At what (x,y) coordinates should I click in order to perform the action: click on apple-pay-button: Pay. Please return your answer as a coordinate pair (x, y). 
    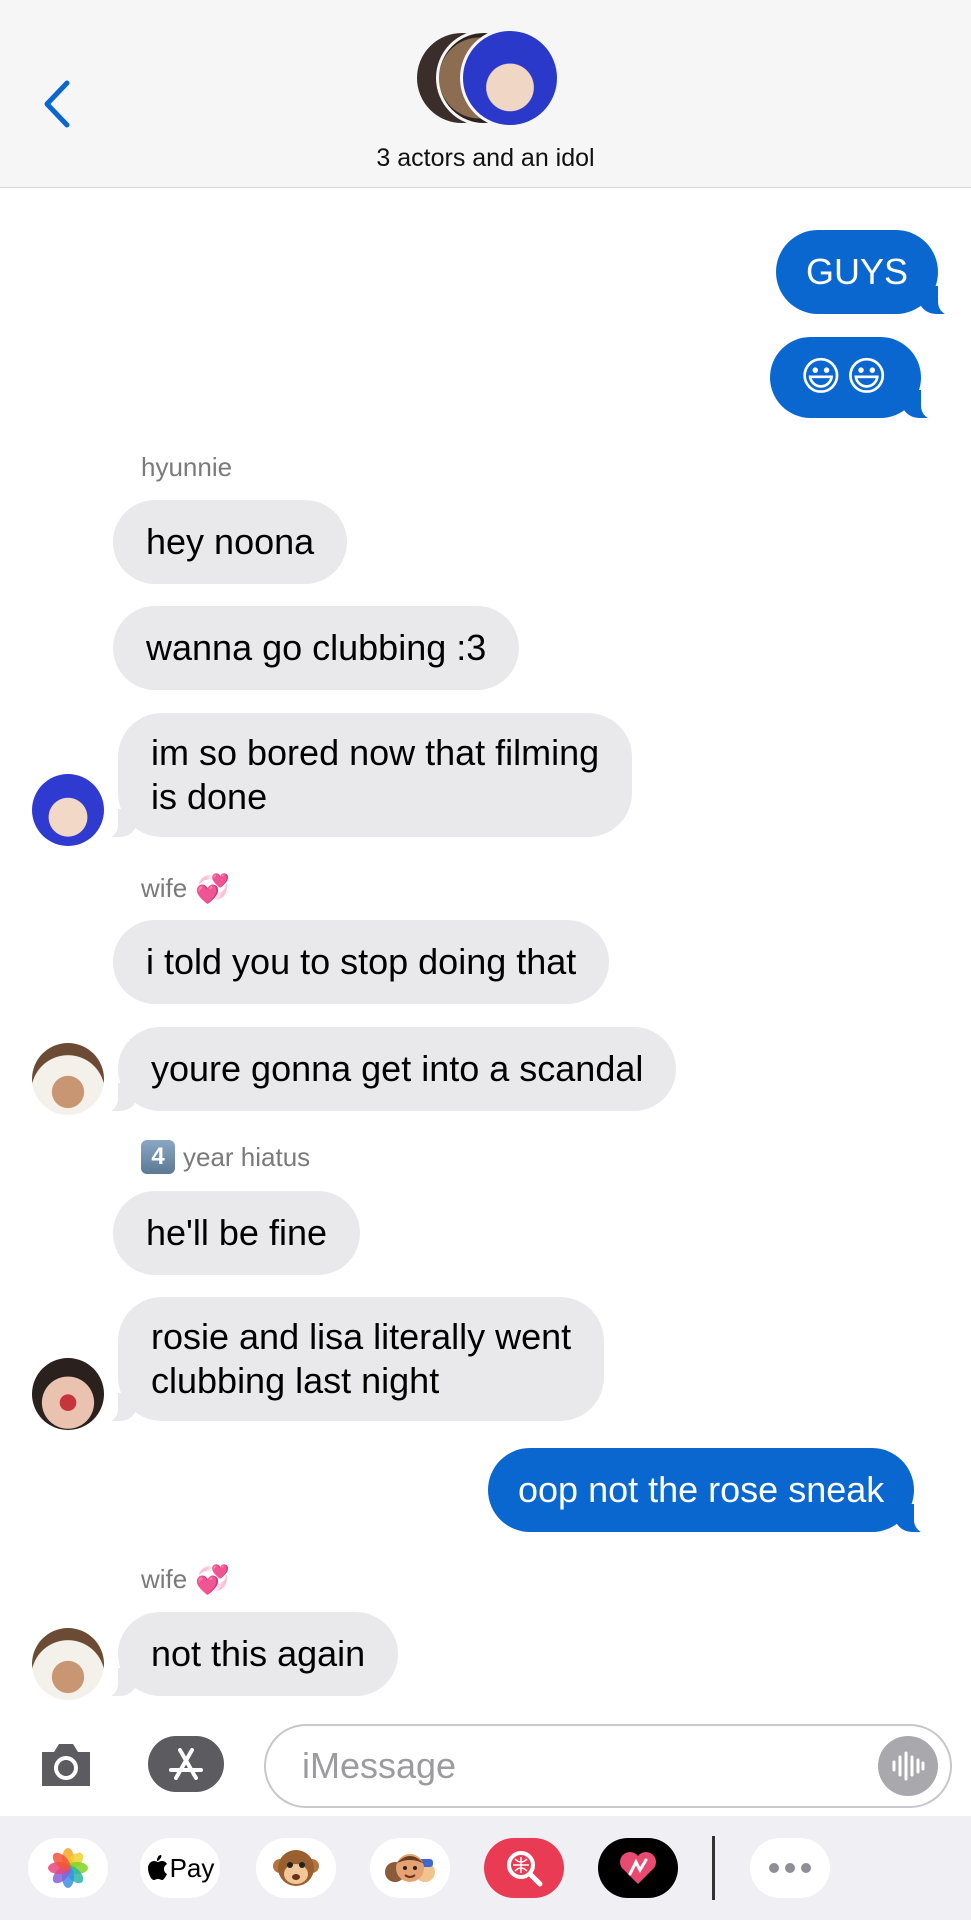
    Looking at the image, I should click on (180, 1868).